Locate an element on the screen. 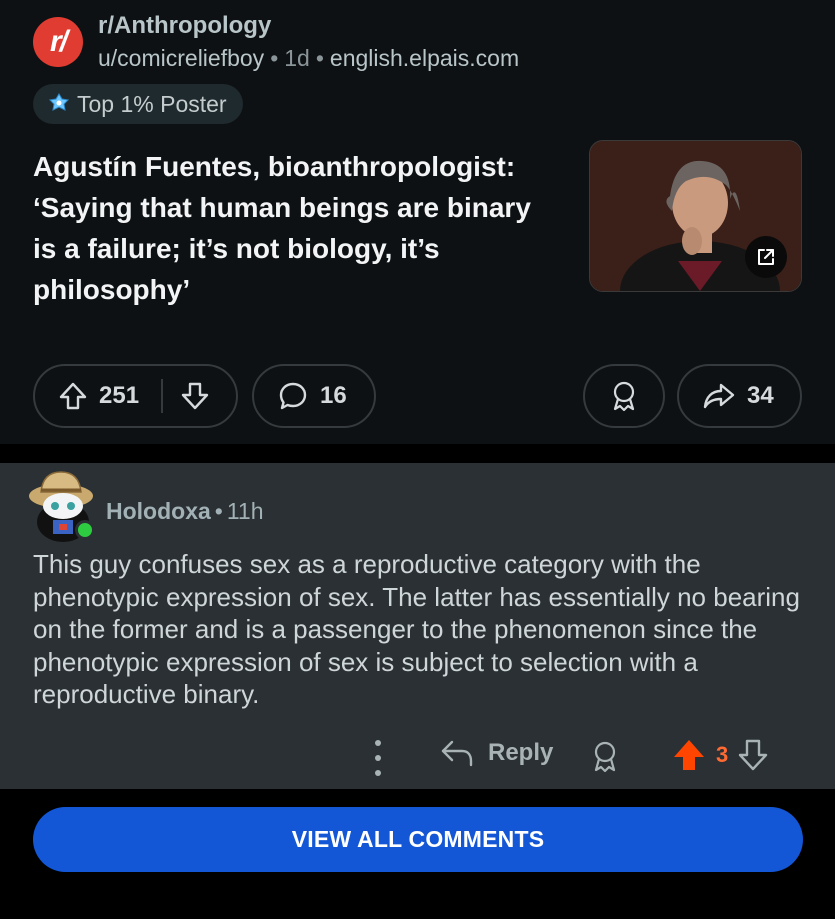  award-button is located at coordinates (624, 396).